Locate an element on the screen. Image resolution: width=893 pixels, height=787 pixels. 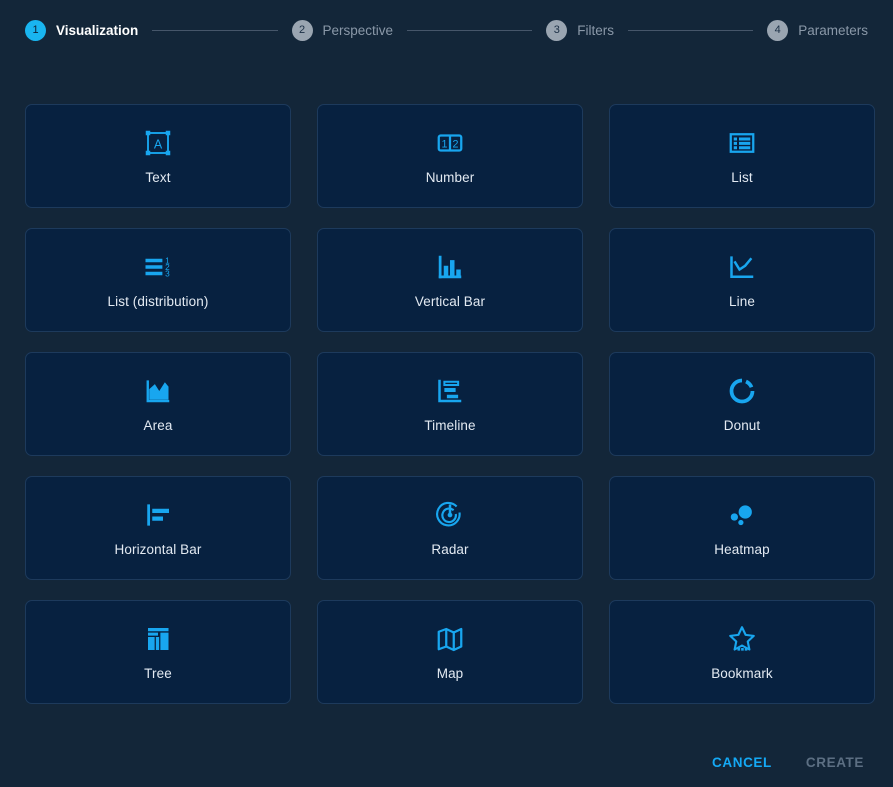
visualization-card-label: Text is located at coordinates (158, 177).